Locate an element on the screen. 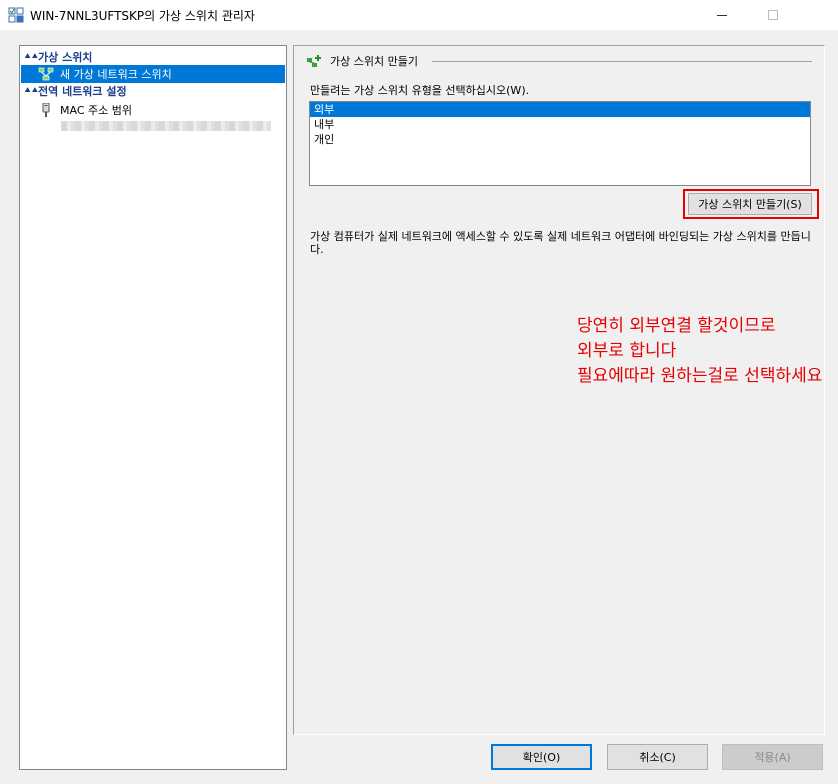 This screenshot has height=784, width=838. annotation-text: 당연히 외부연결 할것이므로 외부로 합니다 필요에따라 원하는걸로 선택하세요 is located at coordinates (707, 351).